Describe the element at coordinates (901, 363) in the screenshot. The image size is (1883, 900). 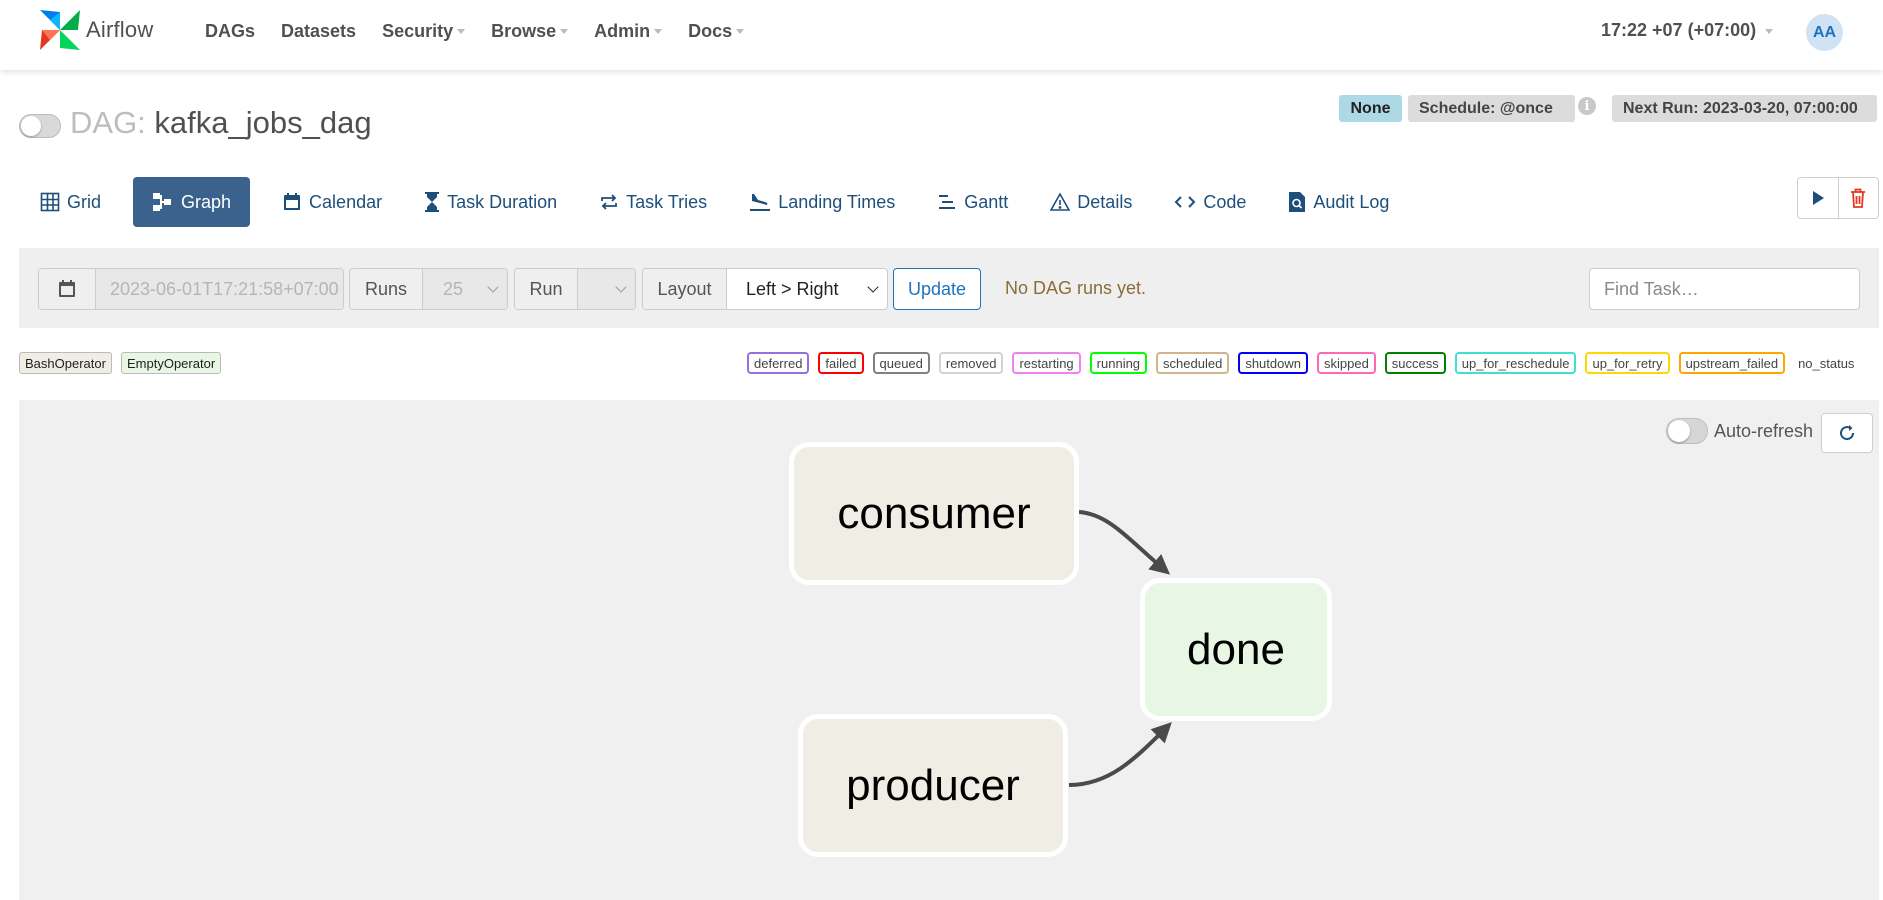
I see `state-legend-item: queued` at that location.